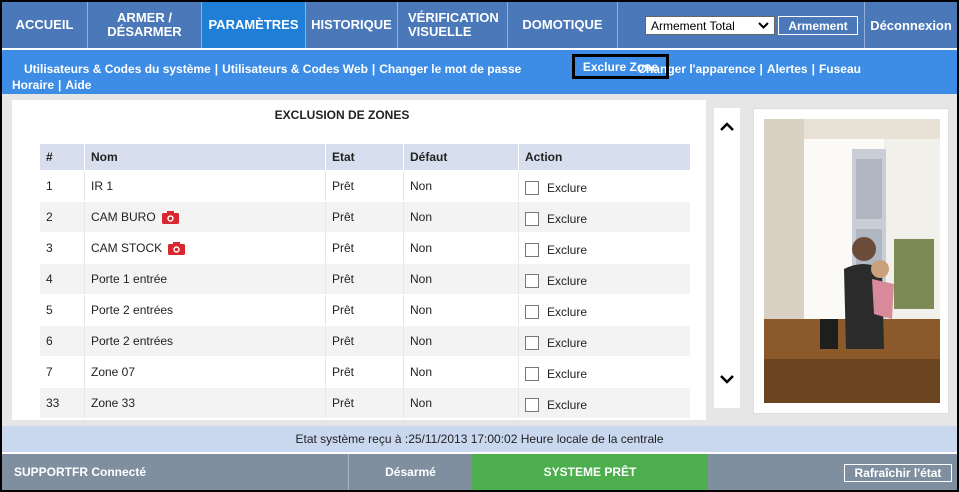 This screenshot has width=959, height=492. Describe the element at coordinates (62, 217) in the screenshot. I see `zone-number: 2` at that location.